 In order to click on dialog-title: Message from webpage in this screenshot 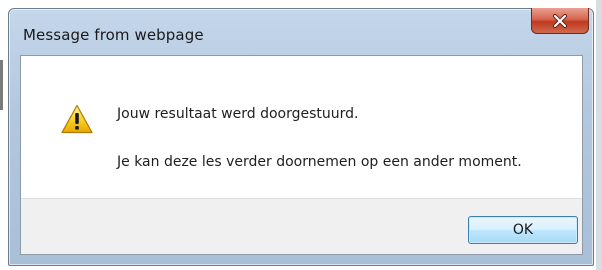, I will do `click(113, 35)`.